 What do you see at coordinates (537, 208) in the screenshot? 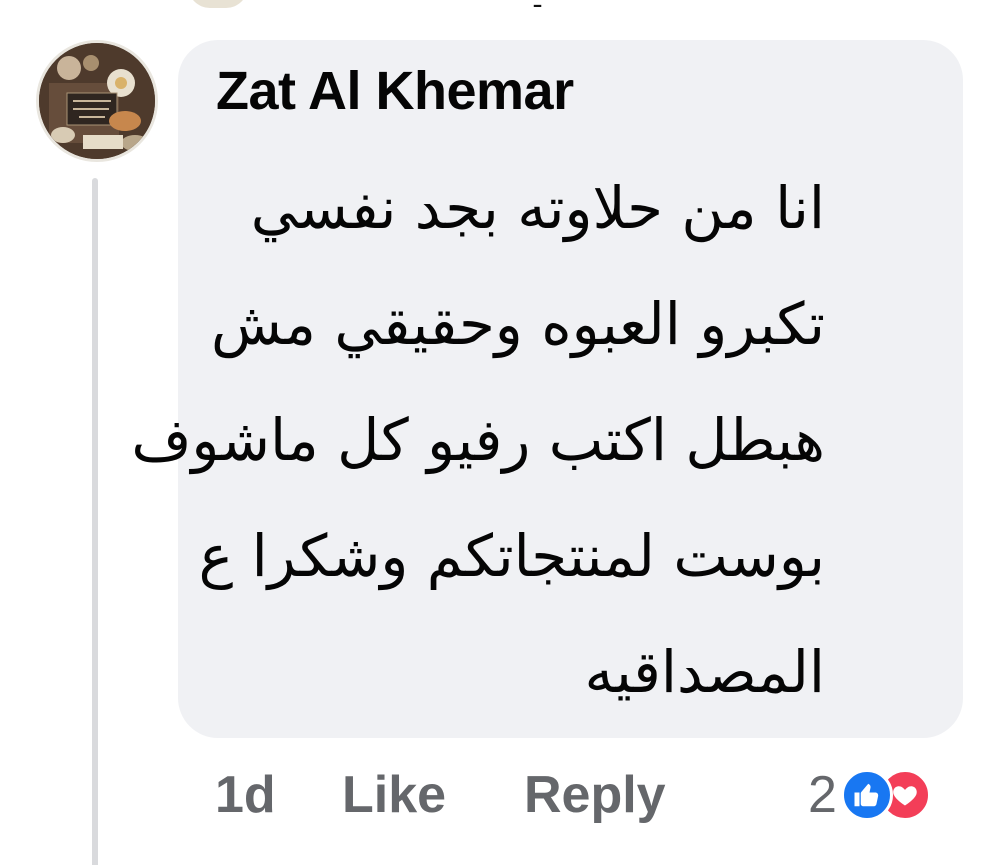
I see `comment-text-line: انا من حلاوته بجد نفسي` at bounding box center [537, 208].